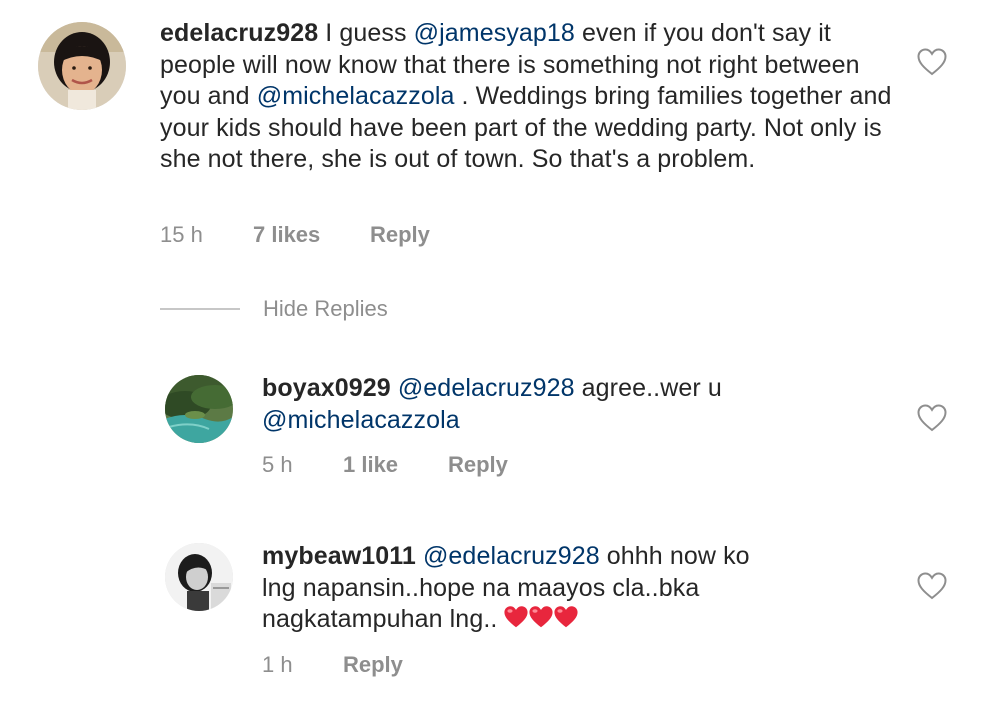 The height and width of the screenshot is (709, 1000). What do you see at coordinates (311, 235) in the screenshot?
I see `comment-likes-button: 7 likes` at bounding box center [311, 235].